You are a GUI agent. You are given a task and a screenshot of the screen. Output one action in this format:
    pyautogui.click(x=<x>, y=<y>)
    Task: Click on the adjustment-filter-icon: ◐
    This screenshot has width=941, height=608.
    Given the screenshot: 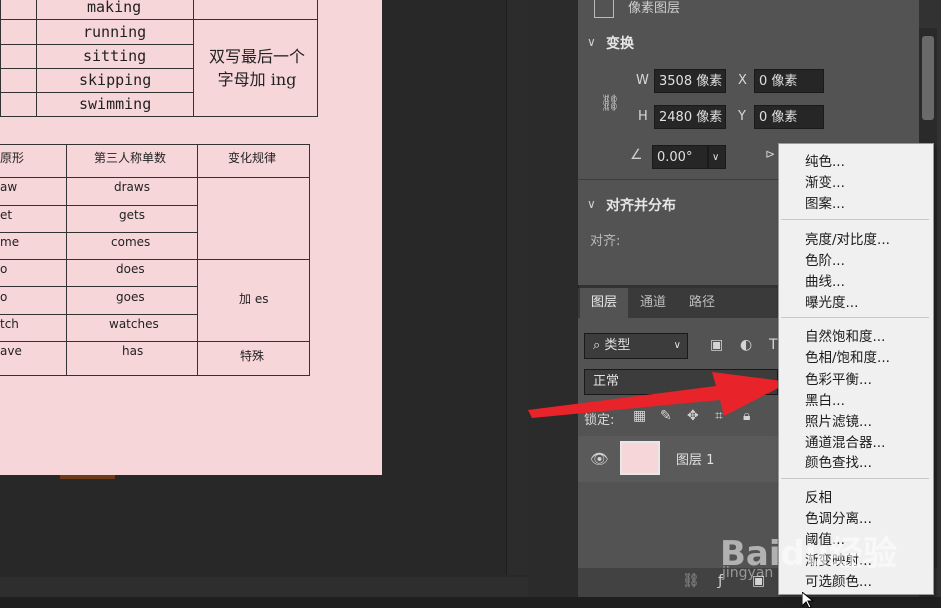 What is the action you would take?
    pyautogui.click(x=746, y=345)
    